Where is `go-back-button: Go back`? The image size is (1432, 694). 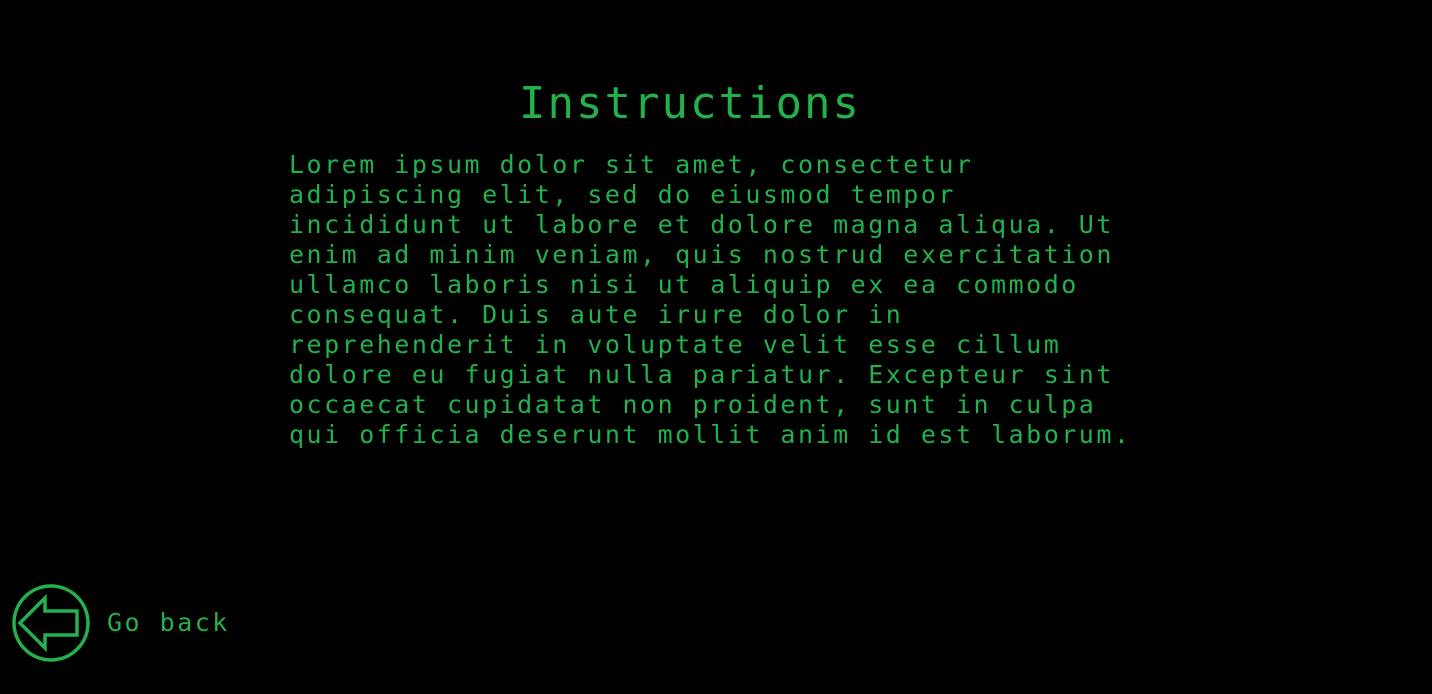
go-back-button: Go back is located at coordinates (121, 623).